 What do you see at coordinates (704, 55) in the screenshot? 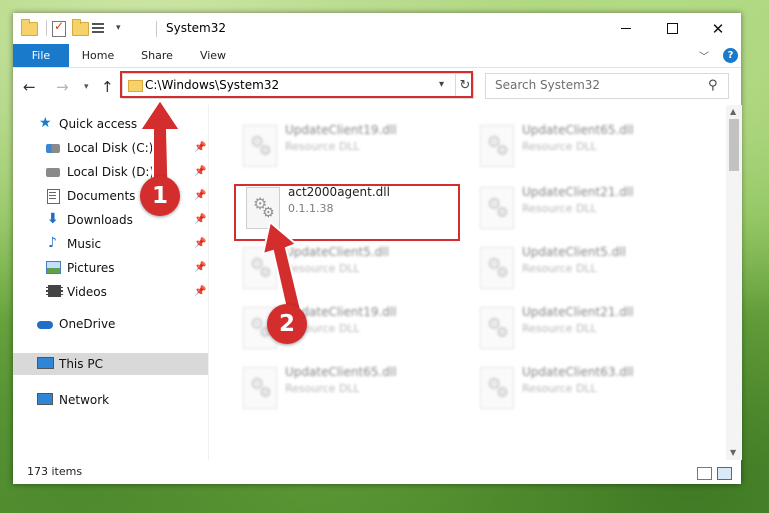
I see `expand-ribbon-icon: ﹀` at bounding box center [704, 55].